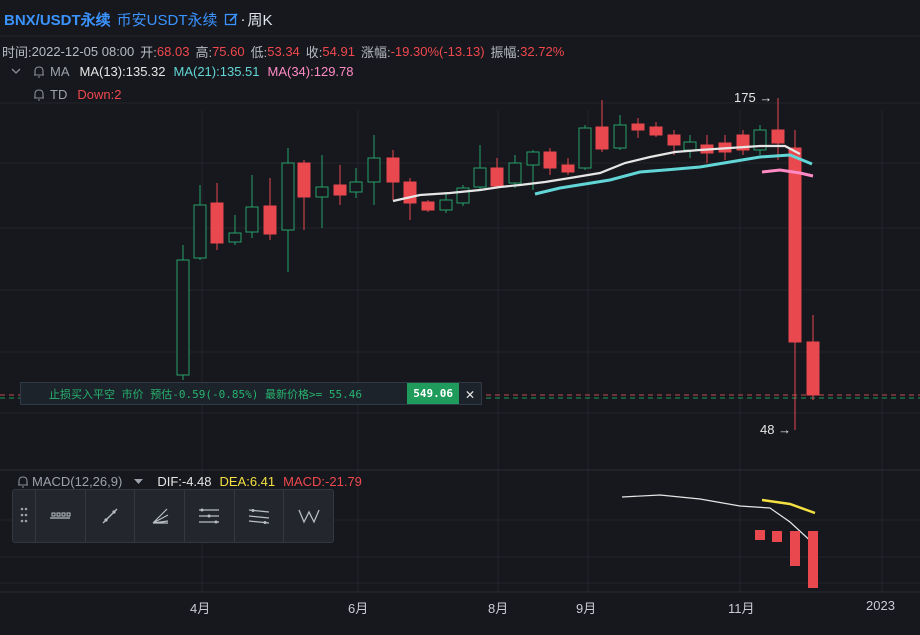 Image resolution: width=920 pixels, height=635 pixels. Describe the element at coordinates (200, 608) in the screenshot. I see `x-axis-label: 4月` at that location.